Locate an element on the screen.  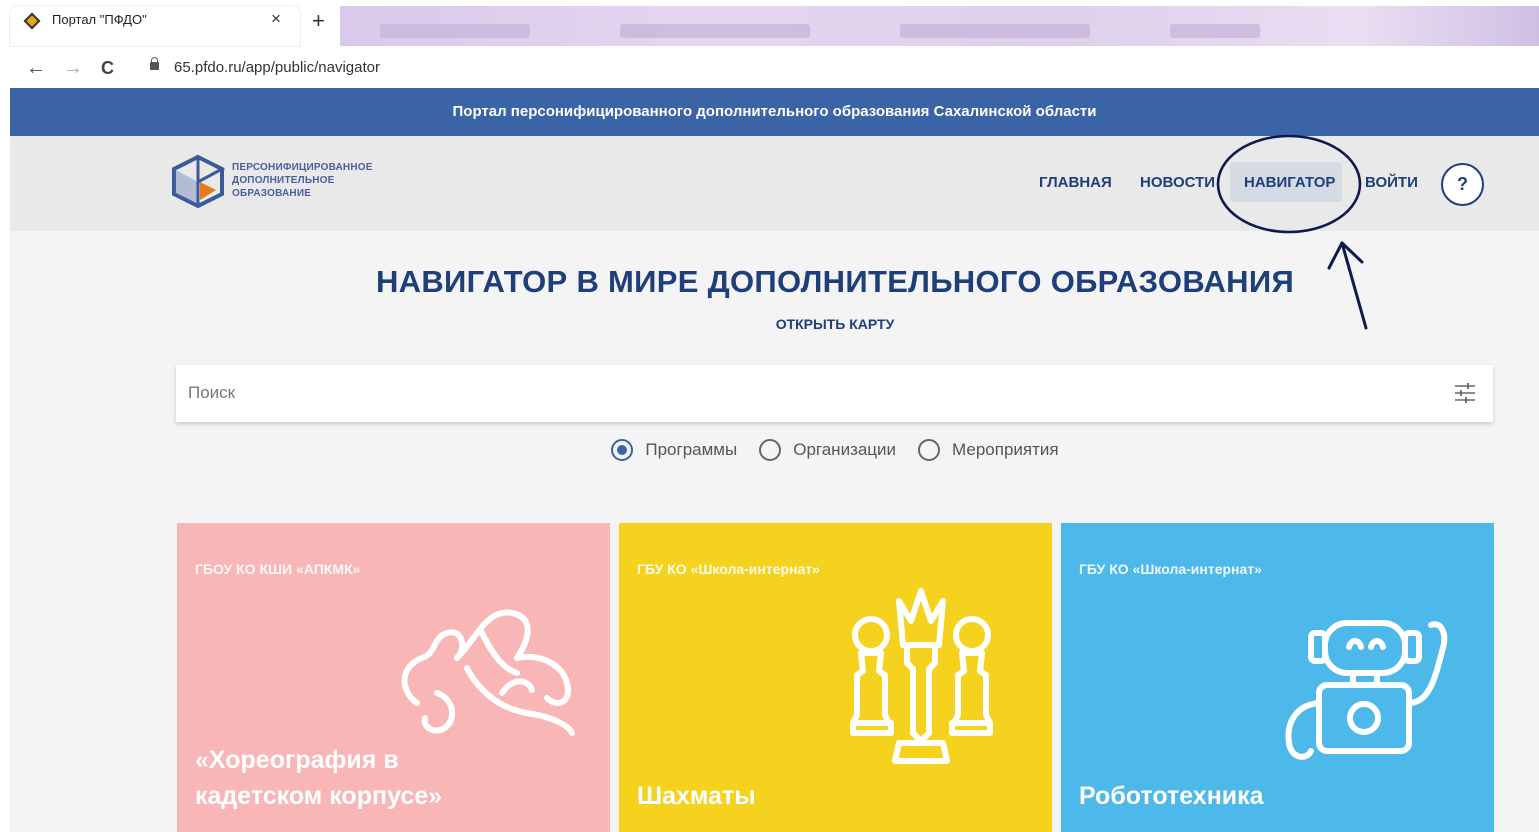
search-input is located at coordinates (788, 393).